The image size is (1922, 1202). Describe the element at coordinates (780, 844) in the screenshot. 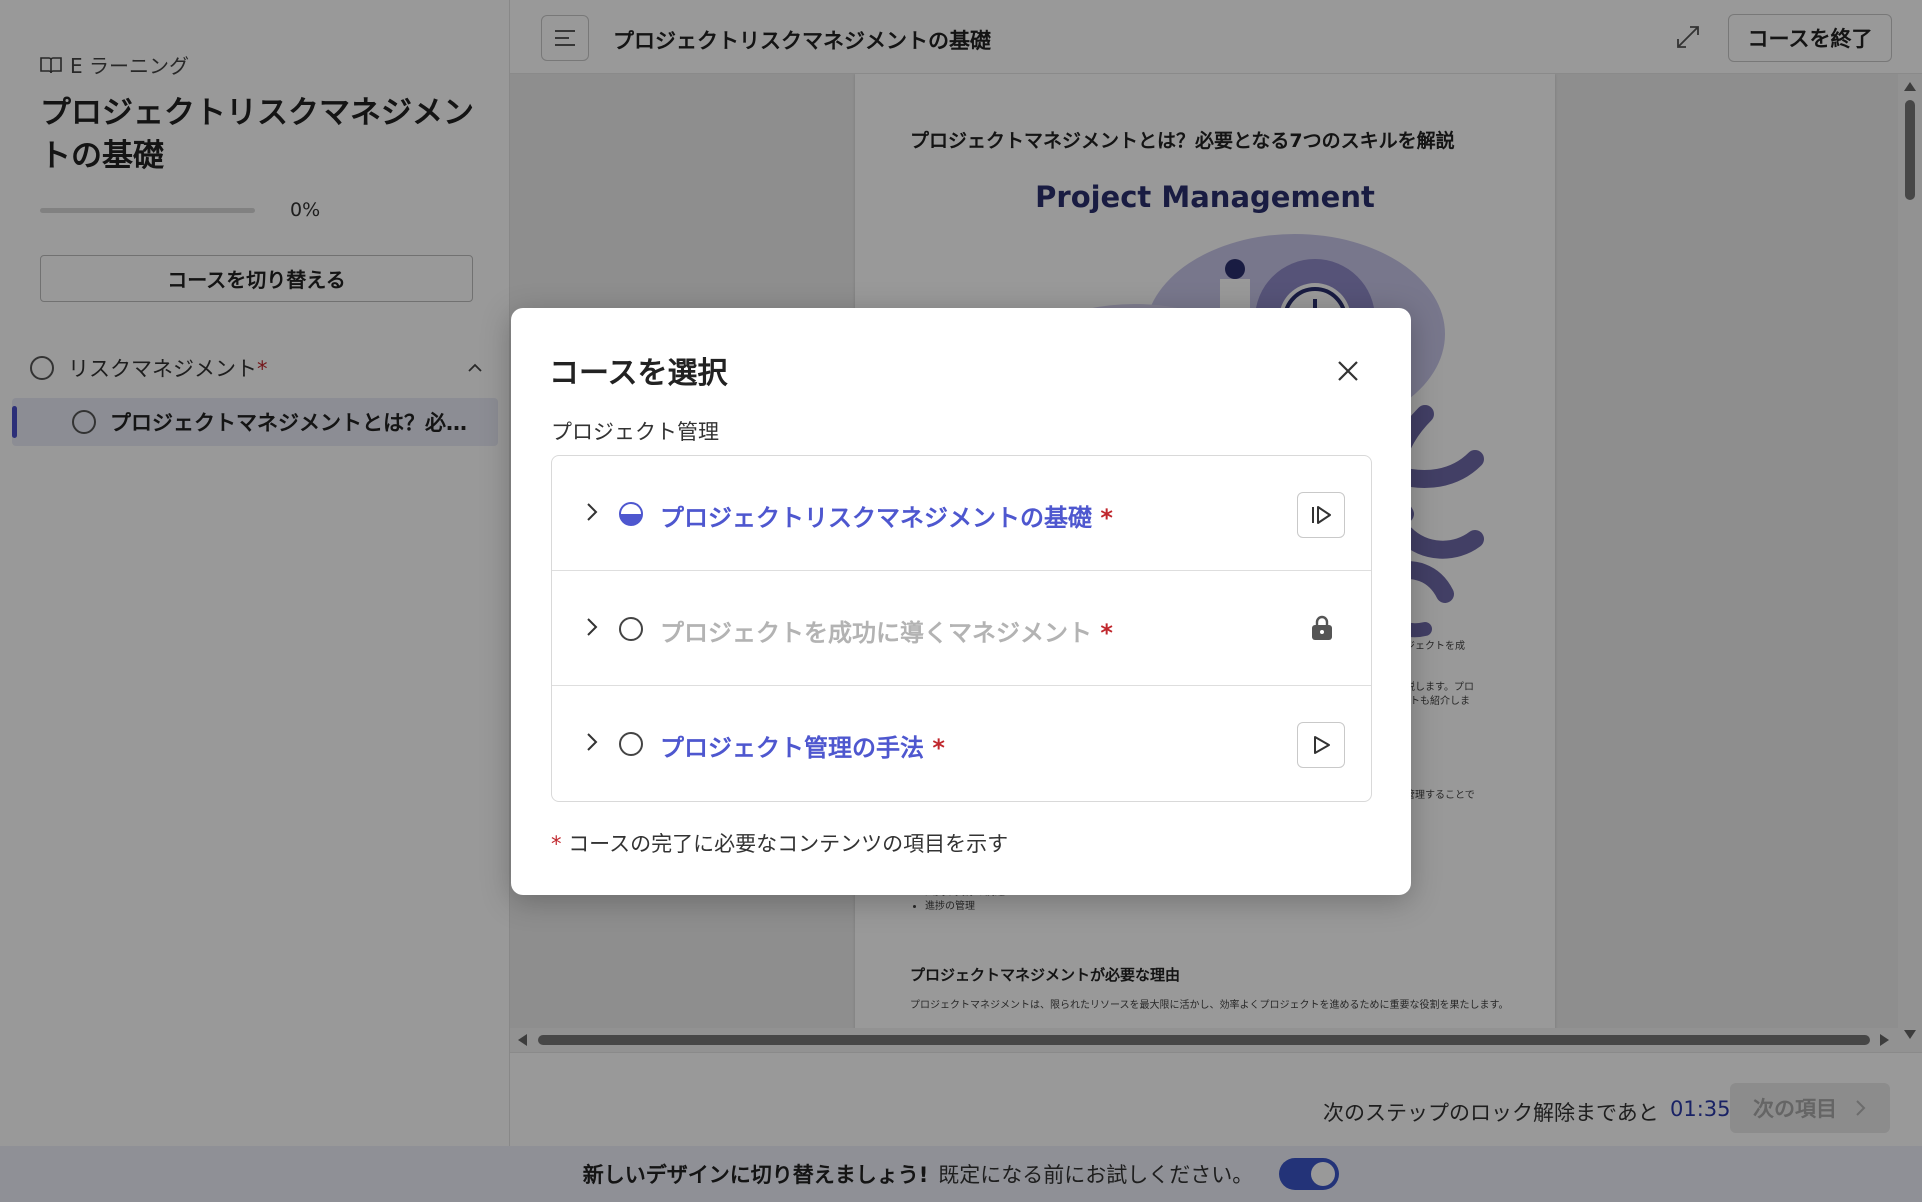

I see `required-legend: * コースの完了に必要なコンテンツの項目を示す` at that location.